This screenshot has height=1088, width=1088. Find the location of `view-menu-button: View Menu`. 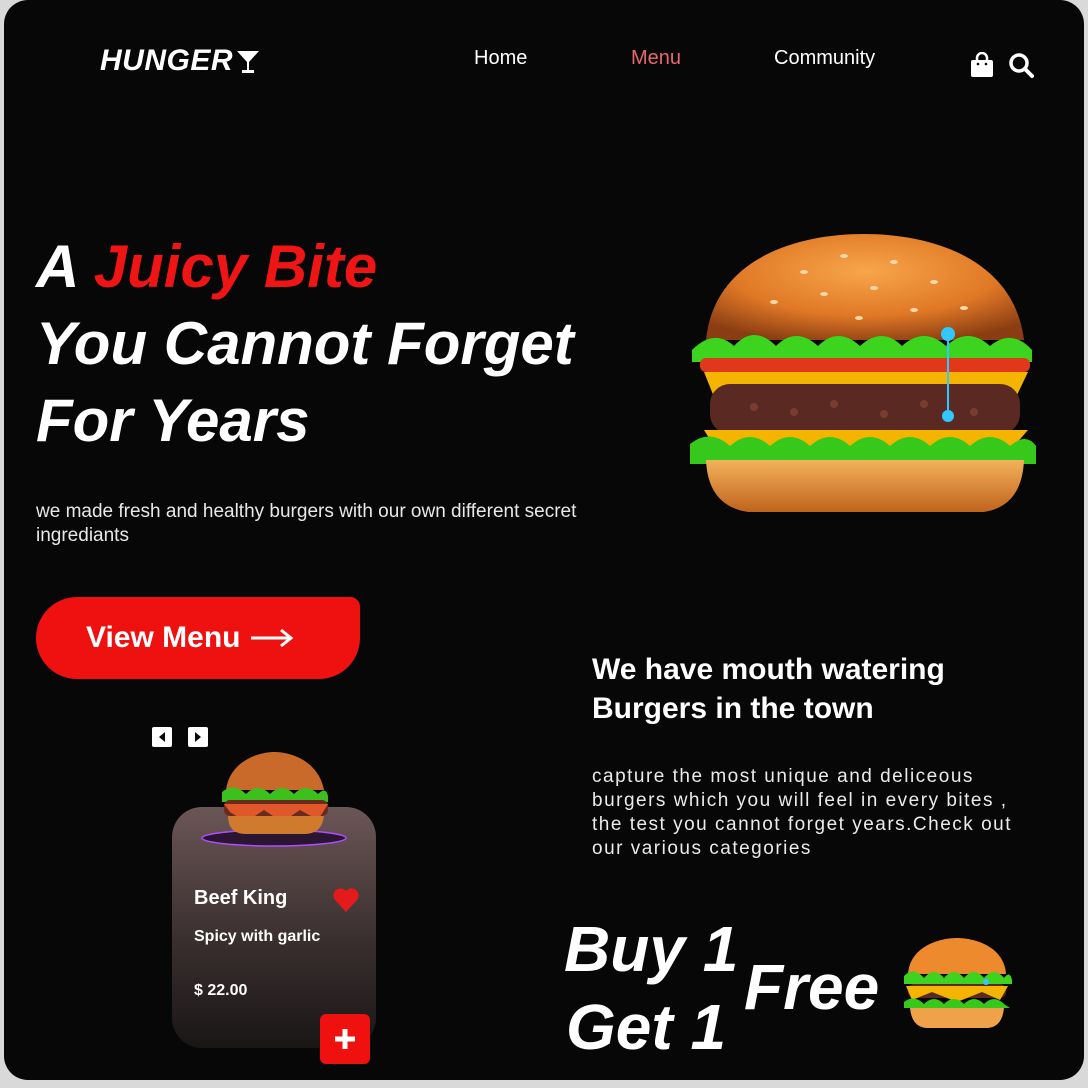

view-menu-button: View Menu is located at coordinates (198, 638).